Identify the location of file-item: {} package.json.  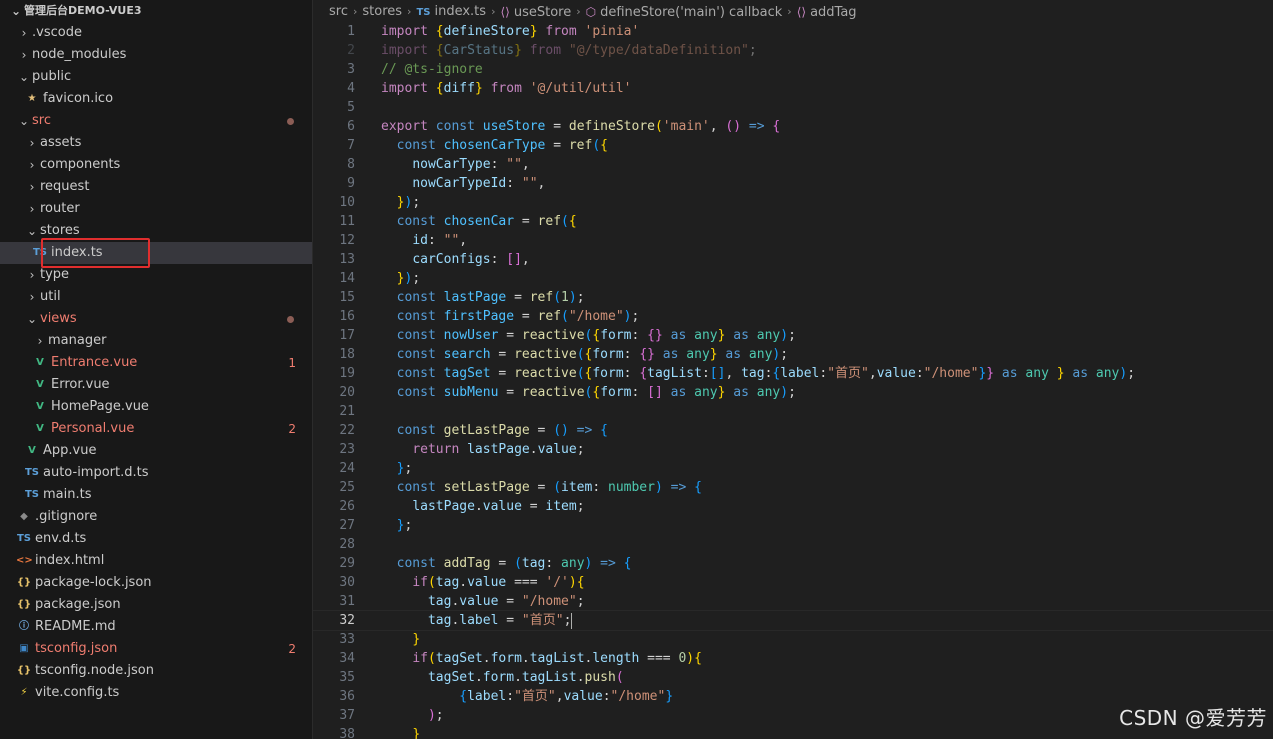
(156, 605).